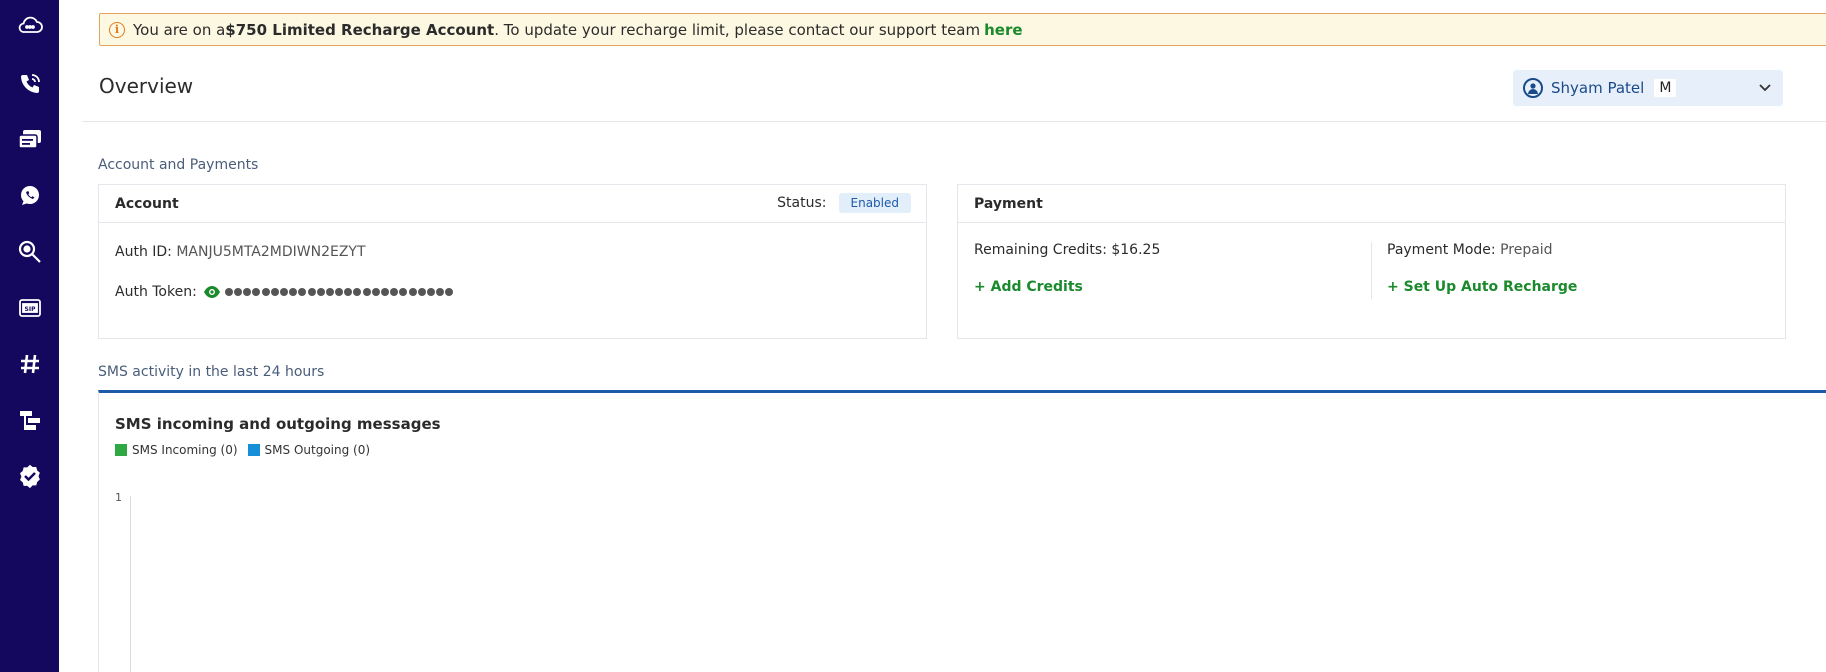  What do you see at coordinates (1008, 203) in the screenshot?
I see `payment-heading: Payment` at bounding box center [1008, 203].